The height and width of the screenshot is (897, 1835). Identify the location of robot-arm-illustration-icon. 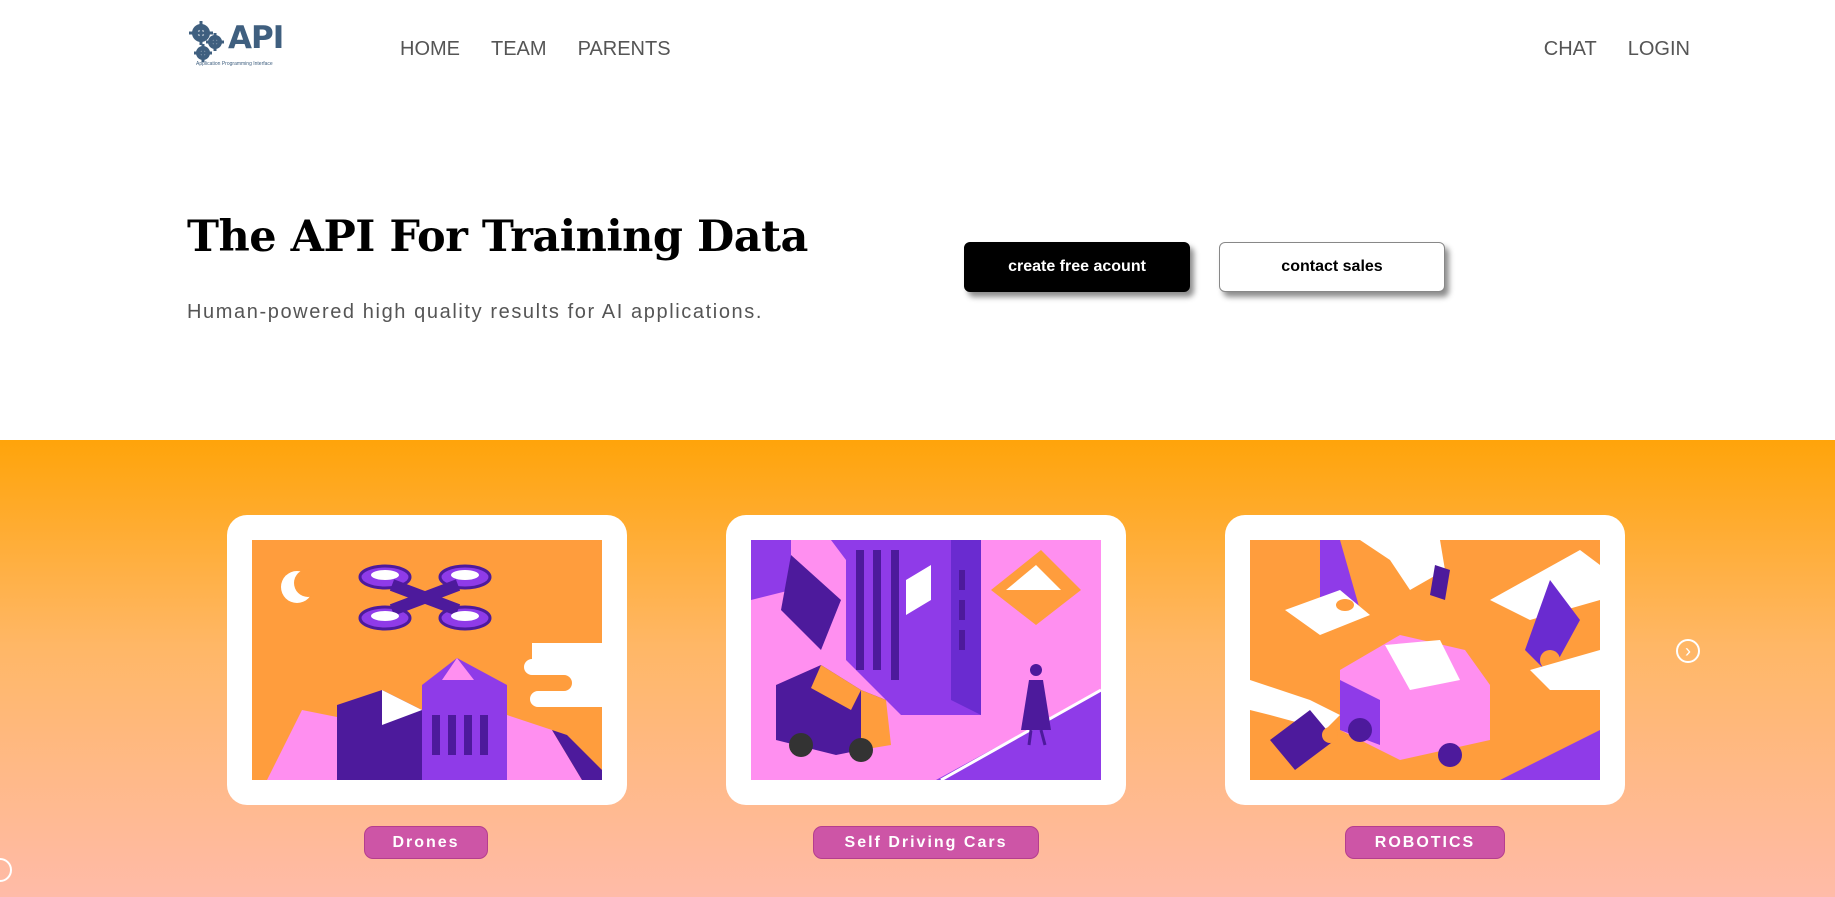
(1425, 660).